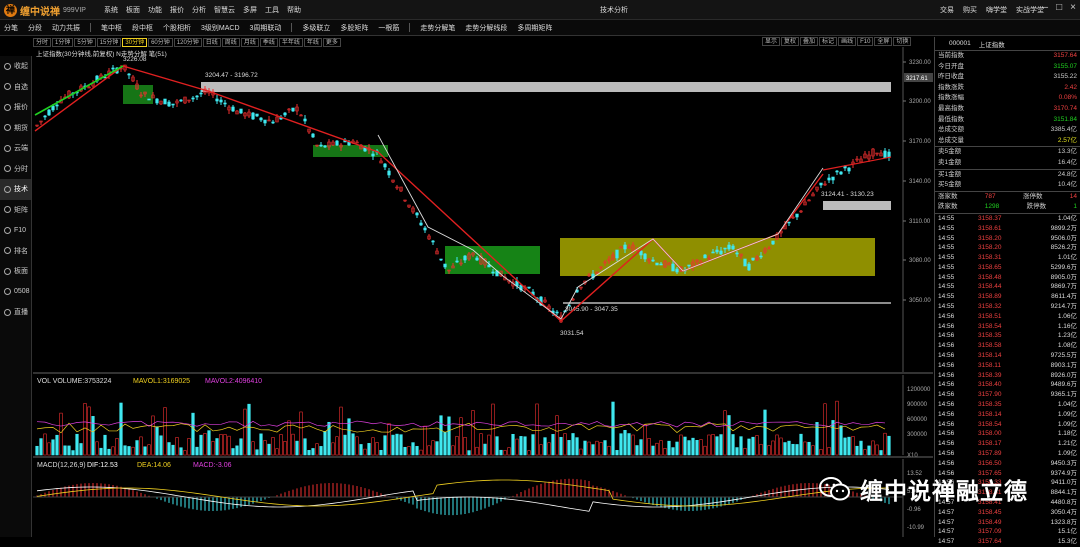 The width and height of the screenshot is (1080, 547). What do you see at coordinates (809, 41) in the screenshot?
I see `view-tab-2: 叠加` at bounding box center [809, 41].